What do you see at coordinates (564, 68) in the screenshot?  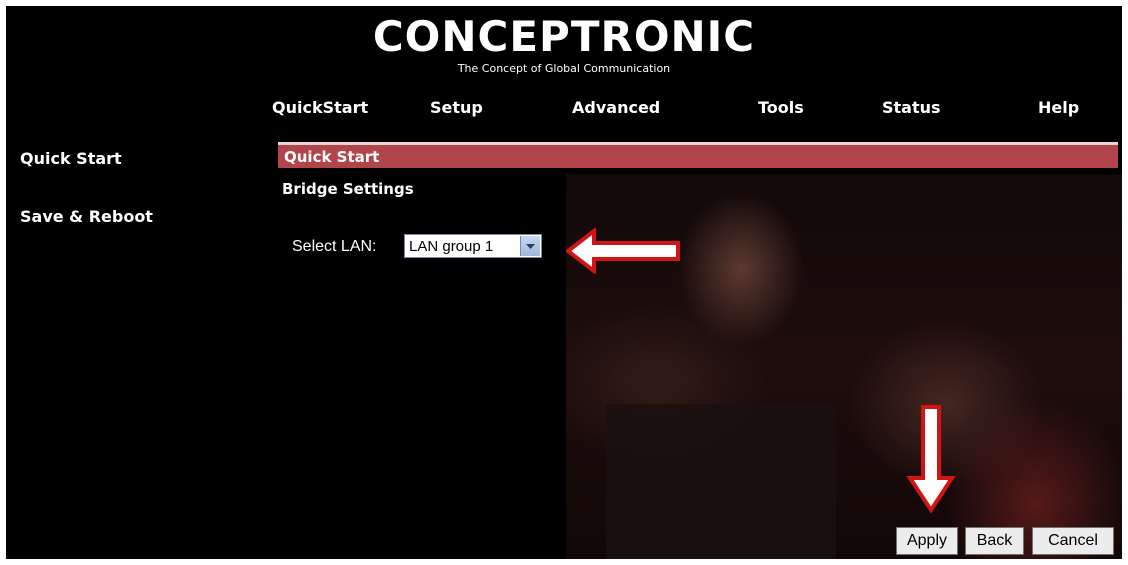 I see `brand-tagline: The Concept of Global Communication` at bounding box center [564, 68].